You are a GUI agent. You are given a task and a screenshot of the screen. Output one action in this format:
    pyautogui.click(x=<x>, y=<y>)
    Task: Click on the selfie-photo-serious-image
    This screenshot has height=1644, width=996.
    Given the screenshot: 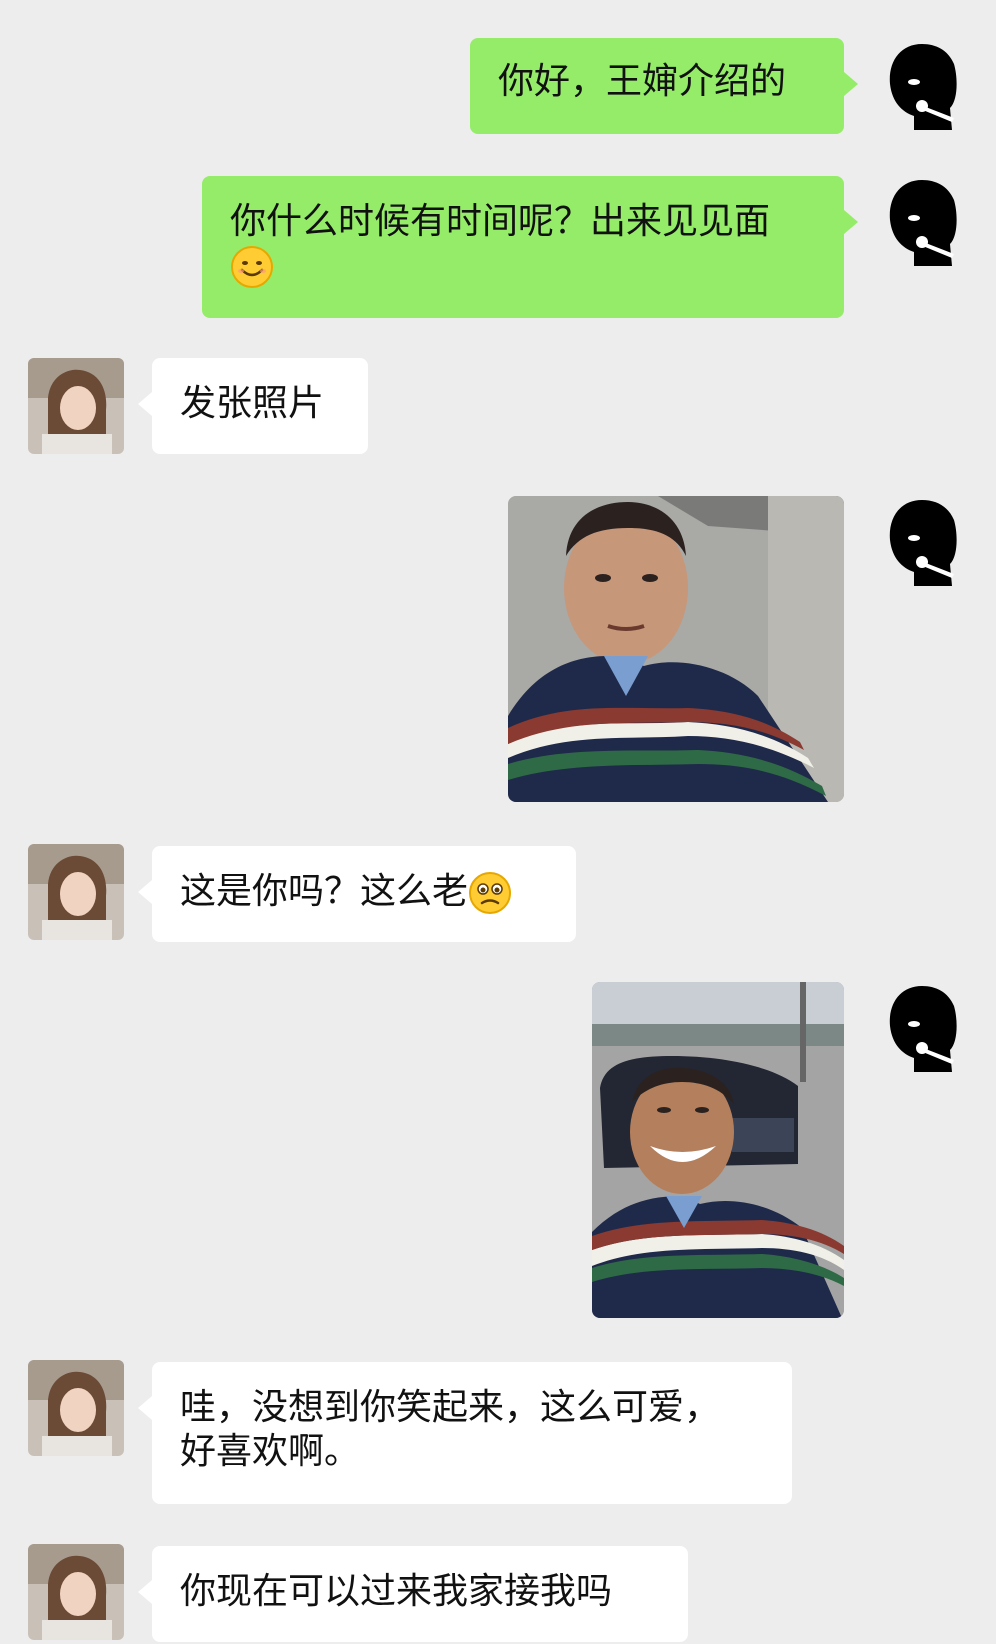 What is the action you would take?
    pyautogui.click(x=676, y=649)
    